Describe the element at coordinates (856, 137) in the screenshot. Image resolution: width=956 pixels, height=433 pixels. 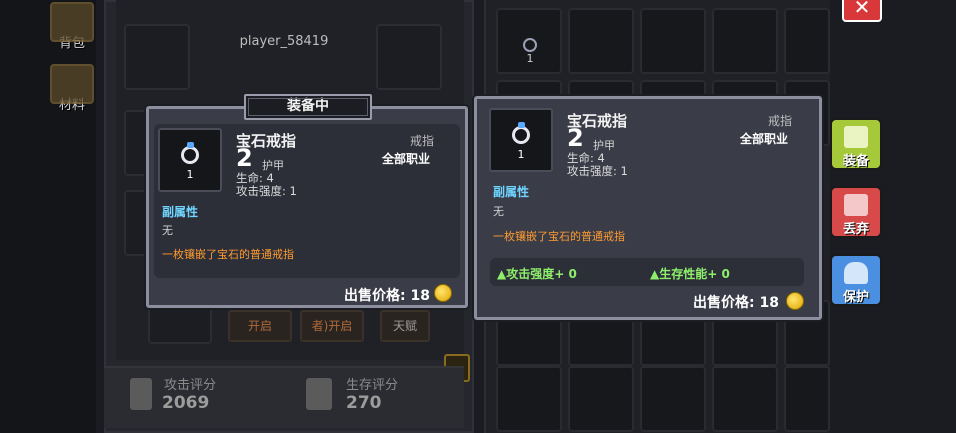
I see `armor-icon` at that location.